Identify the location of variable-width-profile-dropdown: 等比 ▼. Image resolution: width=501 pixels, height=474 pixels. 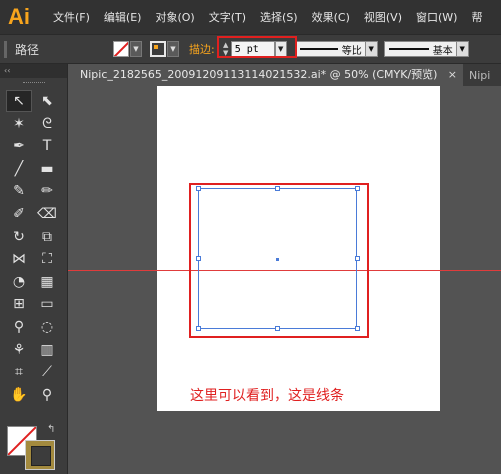
(336, 49).